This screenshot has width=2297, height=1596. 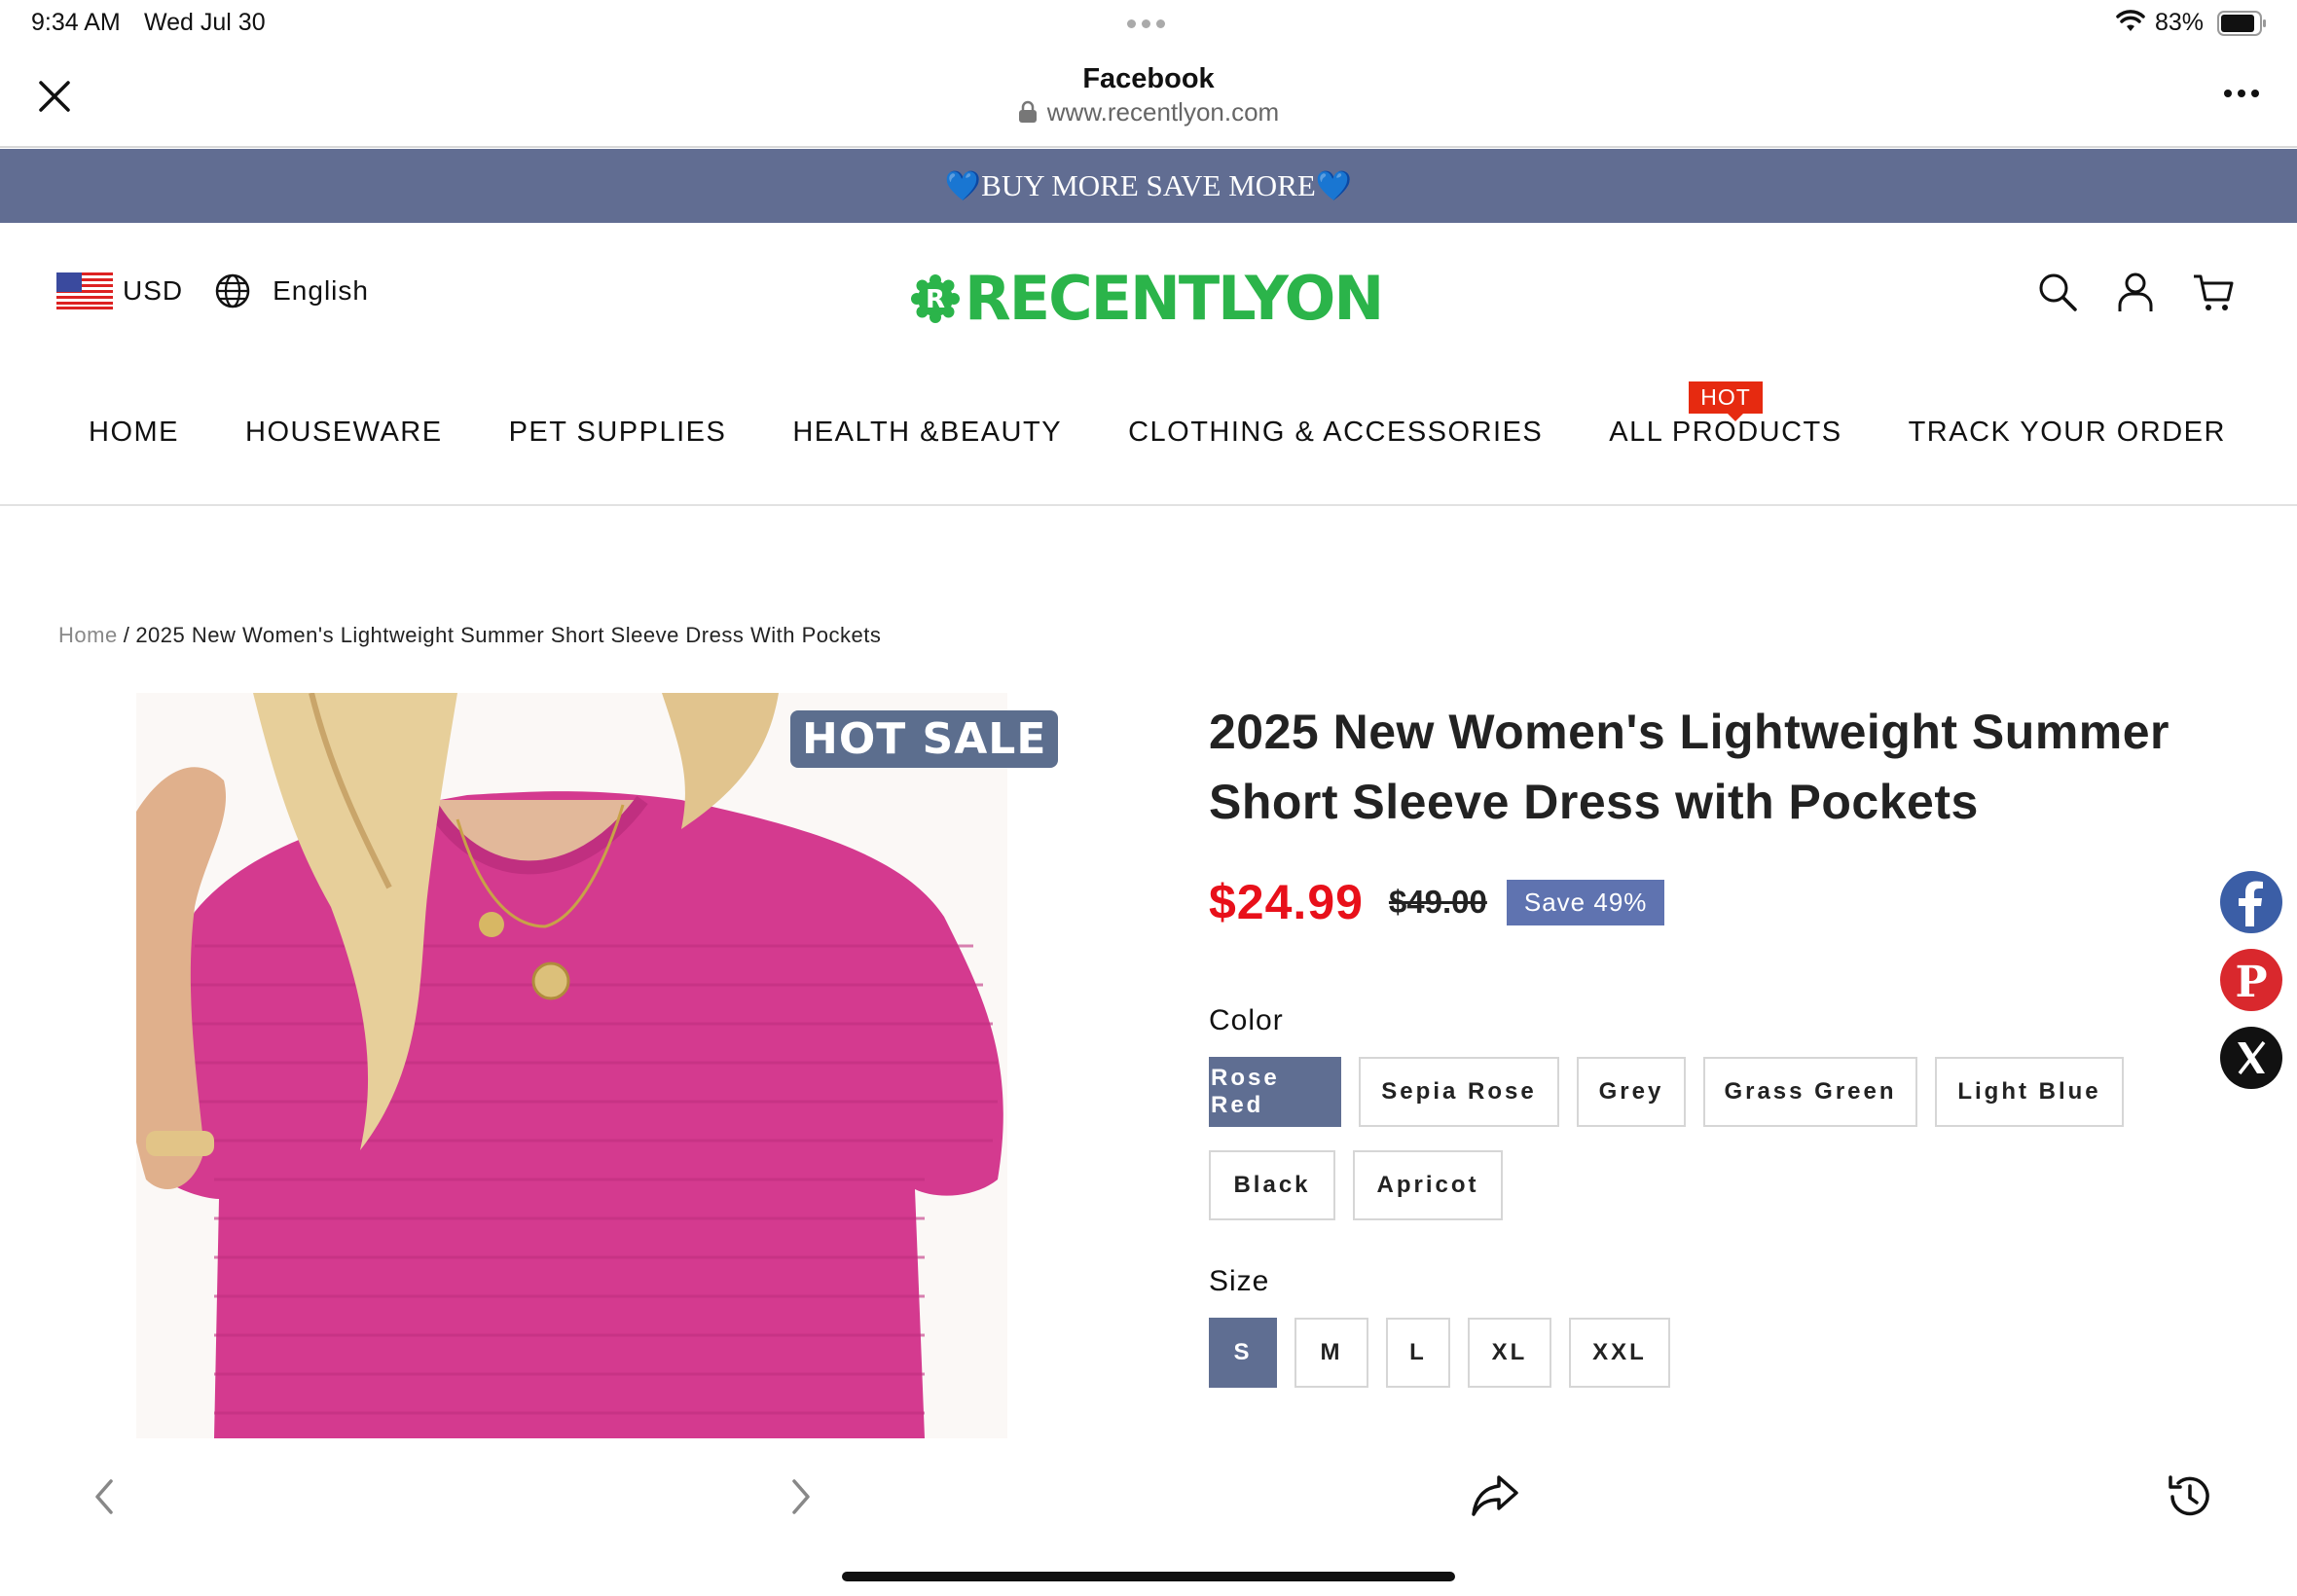 What do you see at coordinates (1163, 112) in the screenshot?
I see `url-text: www.recentlyon.com` at bounding box center [1163, 112].